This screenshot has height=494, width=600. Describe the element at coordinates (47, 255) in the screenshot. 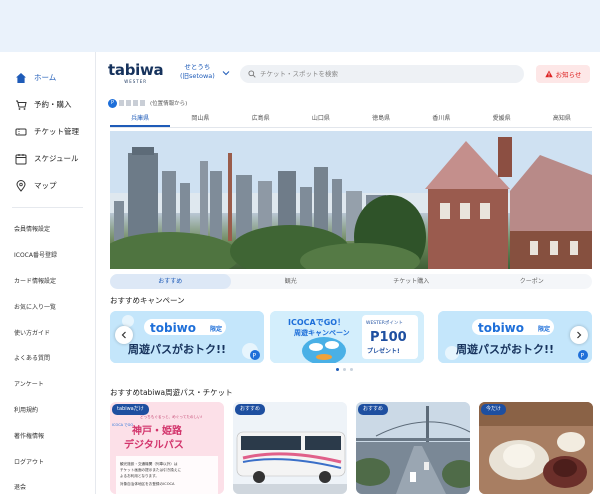

I see `sidebar-link-icoca-register: ICOCA番号登録` at that location.